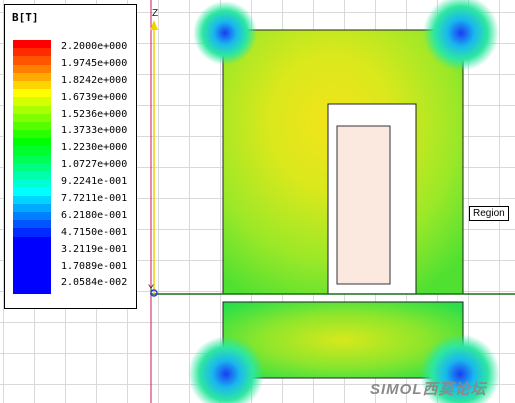  Describe the element at coordinates (94, 215) in the screenshot. I see `legend-label: 6.2180e-001` at that location.